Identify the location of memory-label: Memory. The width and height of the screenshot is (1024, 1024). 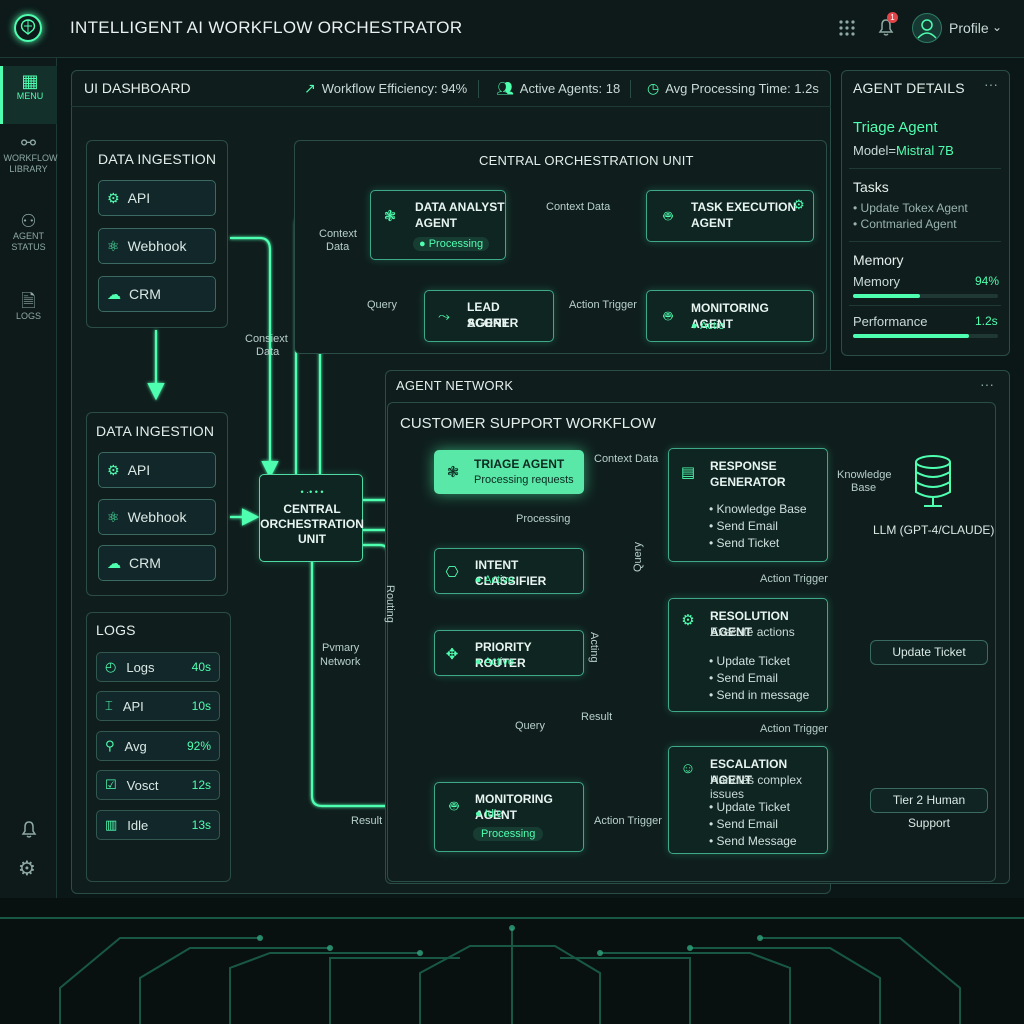
(876, 281).